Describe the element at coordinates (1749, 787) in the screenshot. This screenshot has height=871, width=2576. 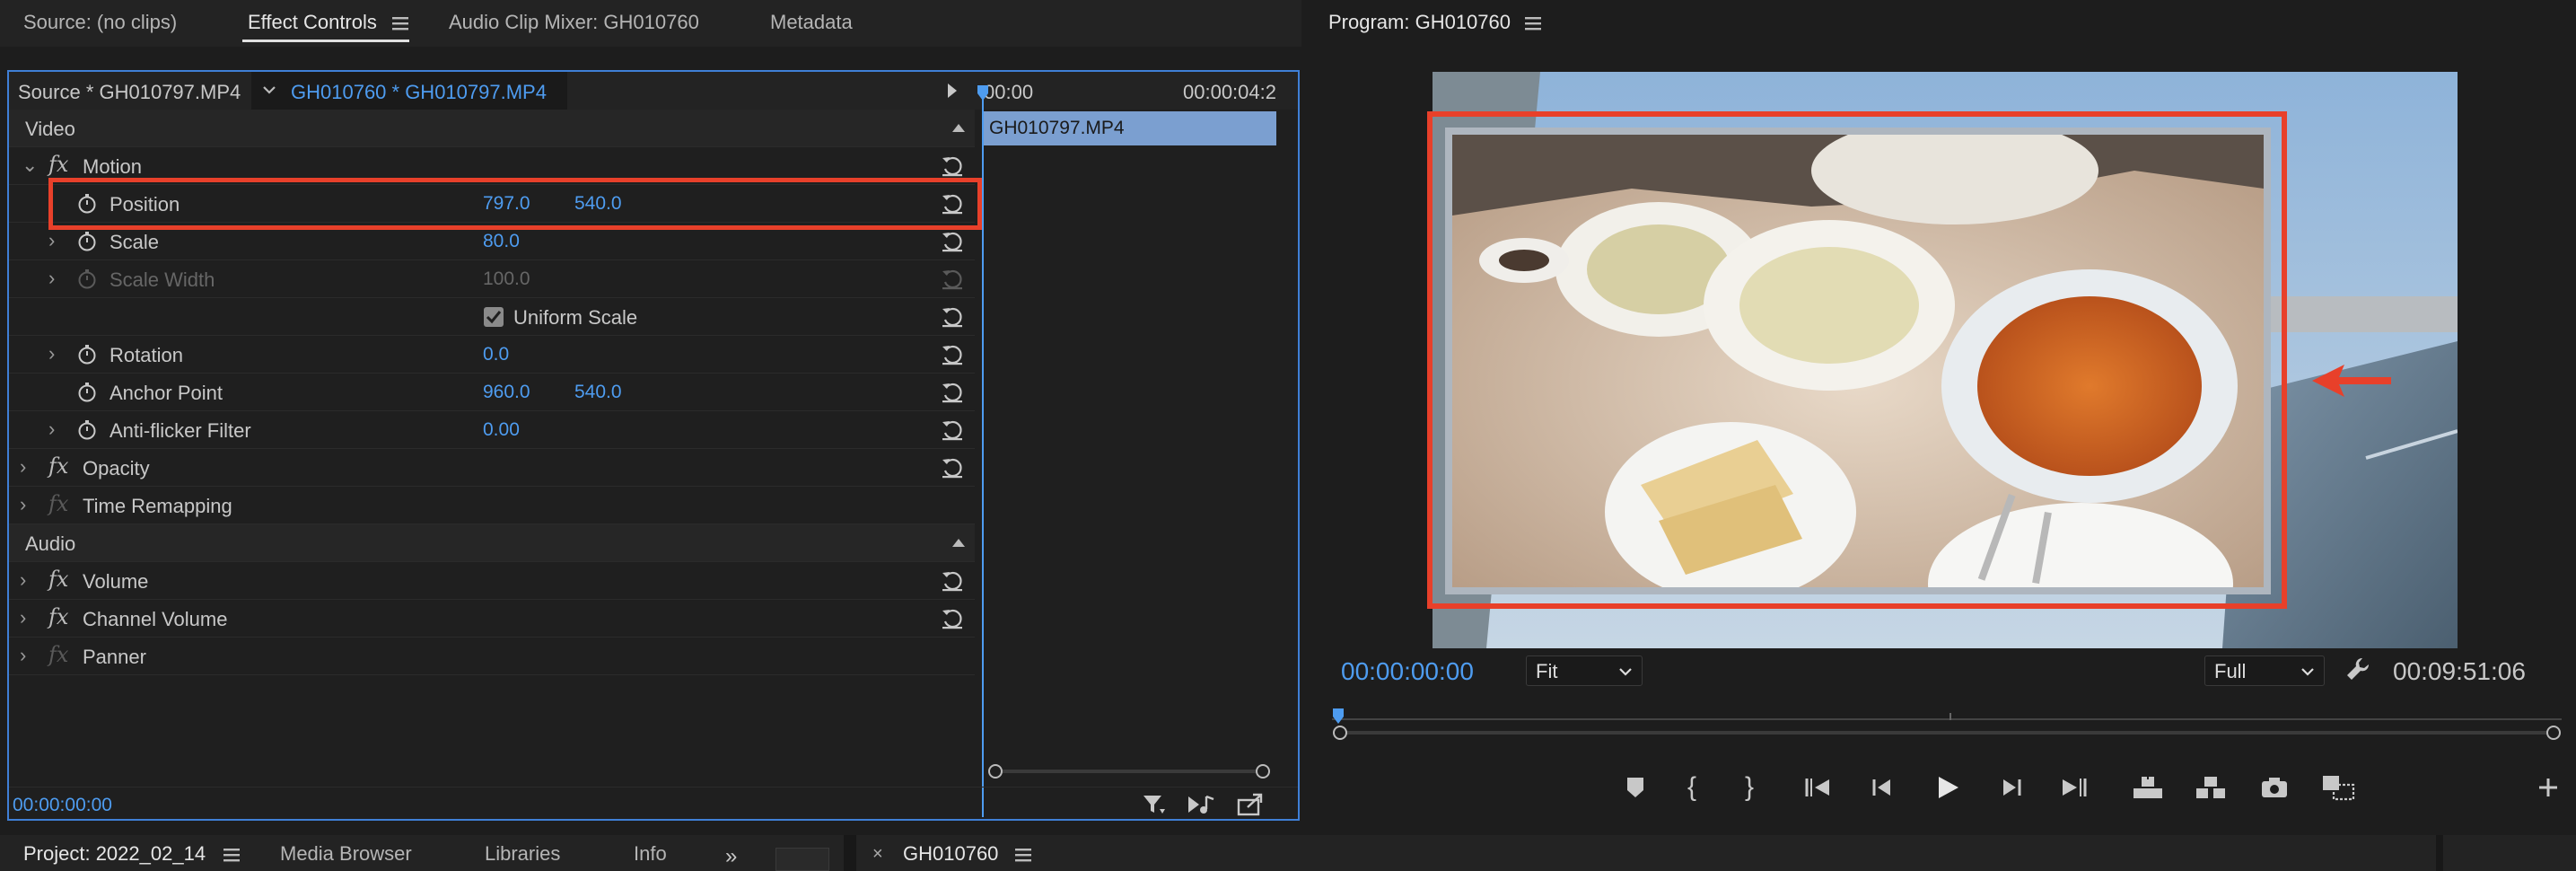
I see `mark-out-icon: }` at that location.